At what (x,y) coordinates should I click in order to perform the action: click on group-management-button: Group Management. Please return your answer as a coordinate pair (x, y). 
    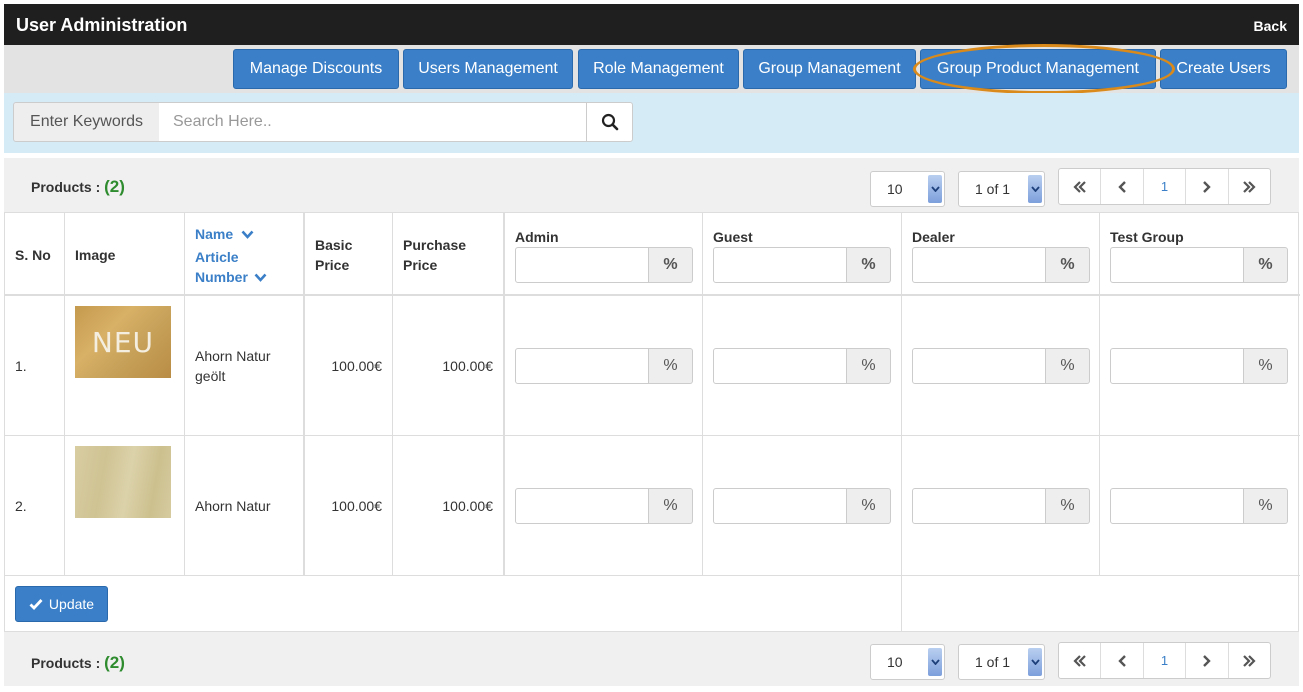
    Looking at the image, I should click on (829, 69).